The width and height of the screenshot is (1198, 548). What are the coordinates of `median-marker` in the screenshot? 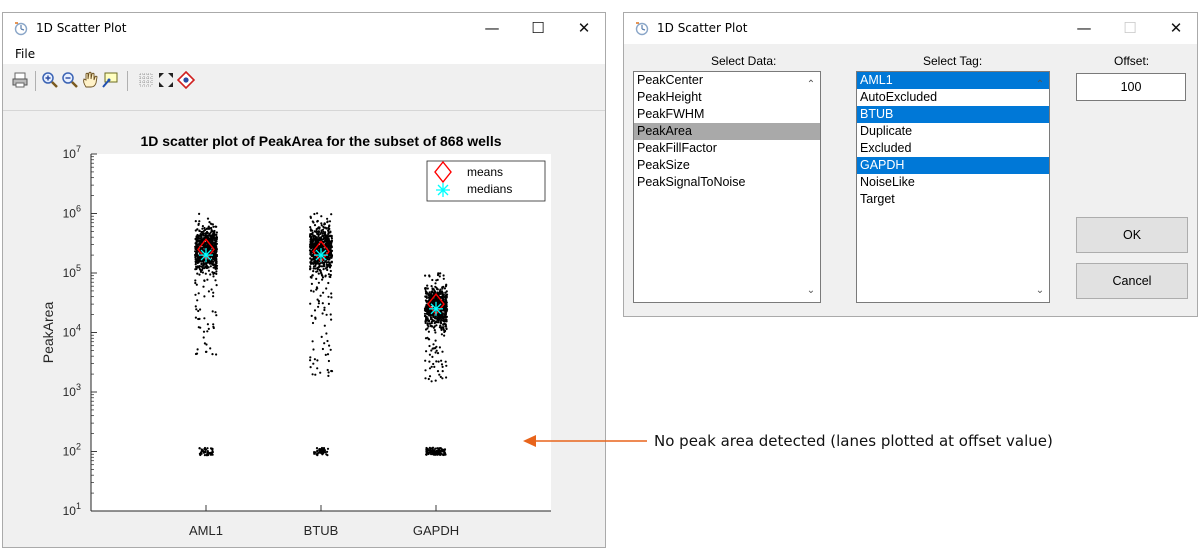 It's located at (436, 308).